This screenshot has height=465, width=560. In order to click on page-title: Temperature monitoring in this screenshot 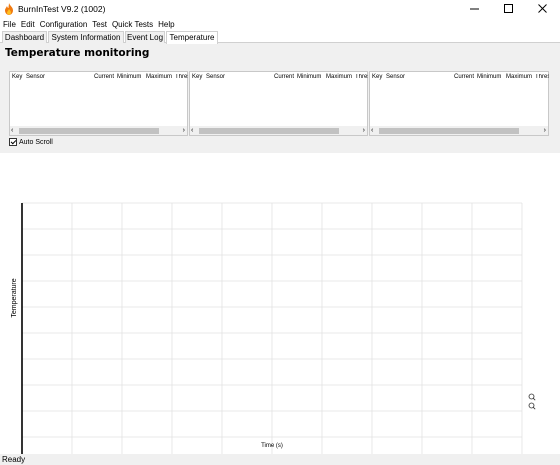, I will do `click(77, 53)`.